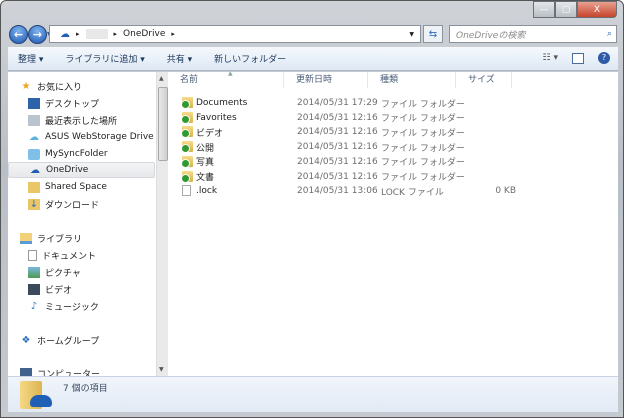 The image size is (624, 418). I want to click on nav-onedrive: ☁ OneDrive, so click(81, 170).